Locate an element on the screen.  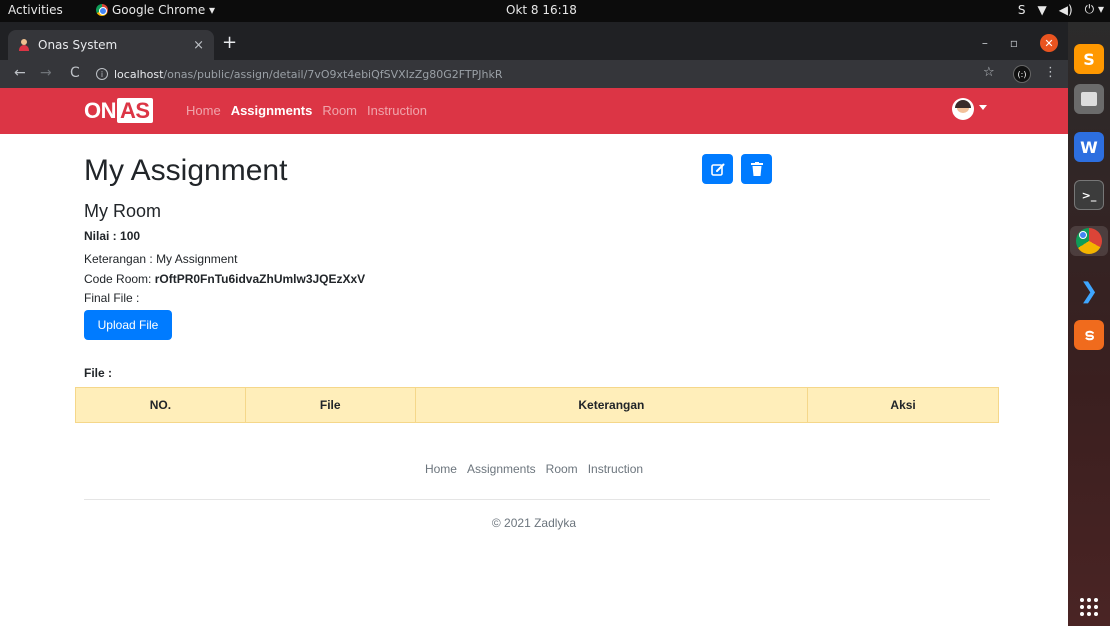
maximize-button: ▫ is located at coordinates (1014, 43).